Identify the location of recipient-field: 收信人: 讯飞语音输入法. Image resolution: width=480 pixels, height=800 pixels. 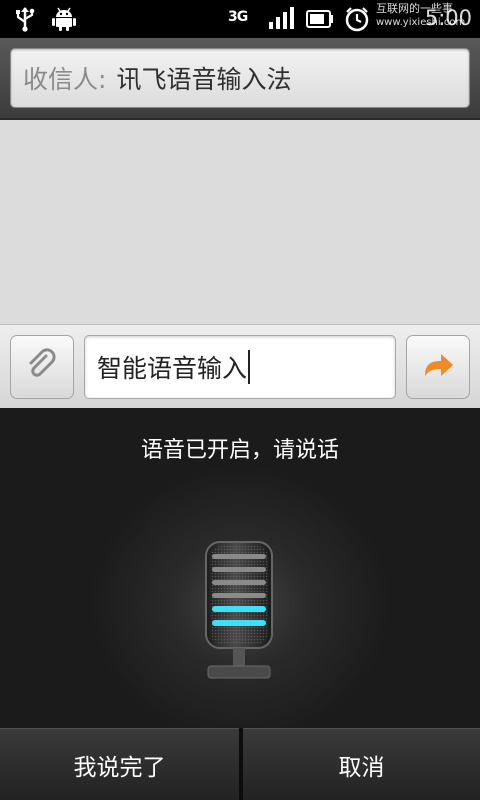
(240, 78).